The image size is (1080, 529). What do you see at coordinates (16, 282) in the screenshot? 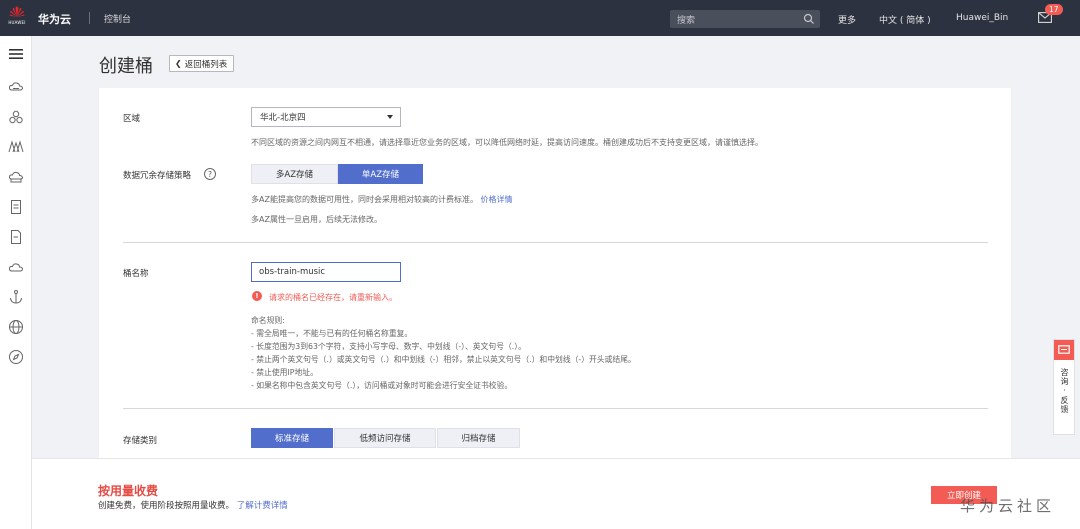
I see `service-sidebar` at bounding box center [16, 282].